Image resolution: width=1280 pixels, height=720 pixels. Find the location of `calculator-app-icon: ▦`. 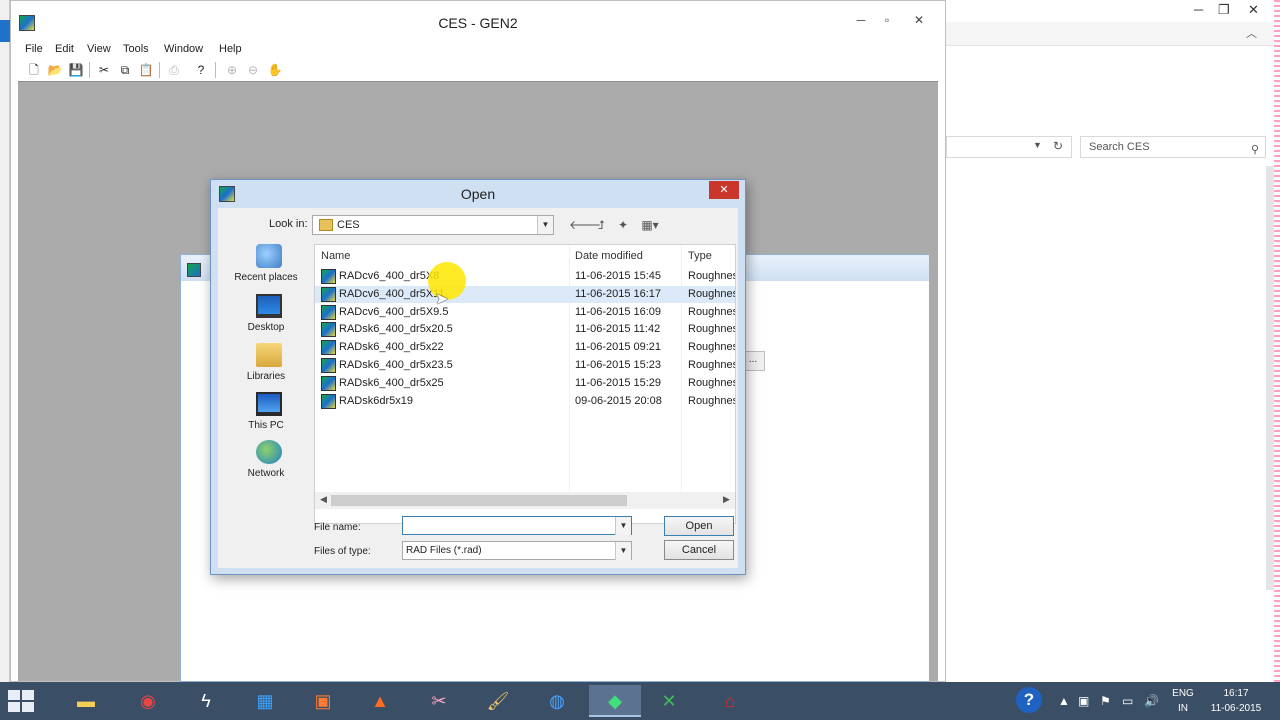

calculator-app-icon: ▦ is located at coordinates (265, 701).